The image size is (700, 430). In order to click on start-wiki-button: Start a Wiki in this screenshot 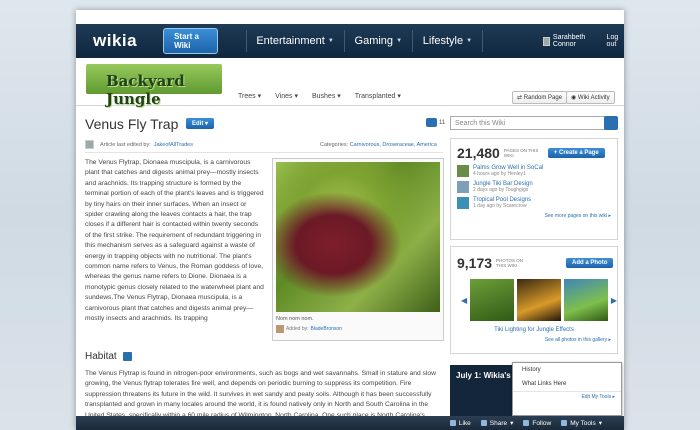, I will do `click(190, 41)`.